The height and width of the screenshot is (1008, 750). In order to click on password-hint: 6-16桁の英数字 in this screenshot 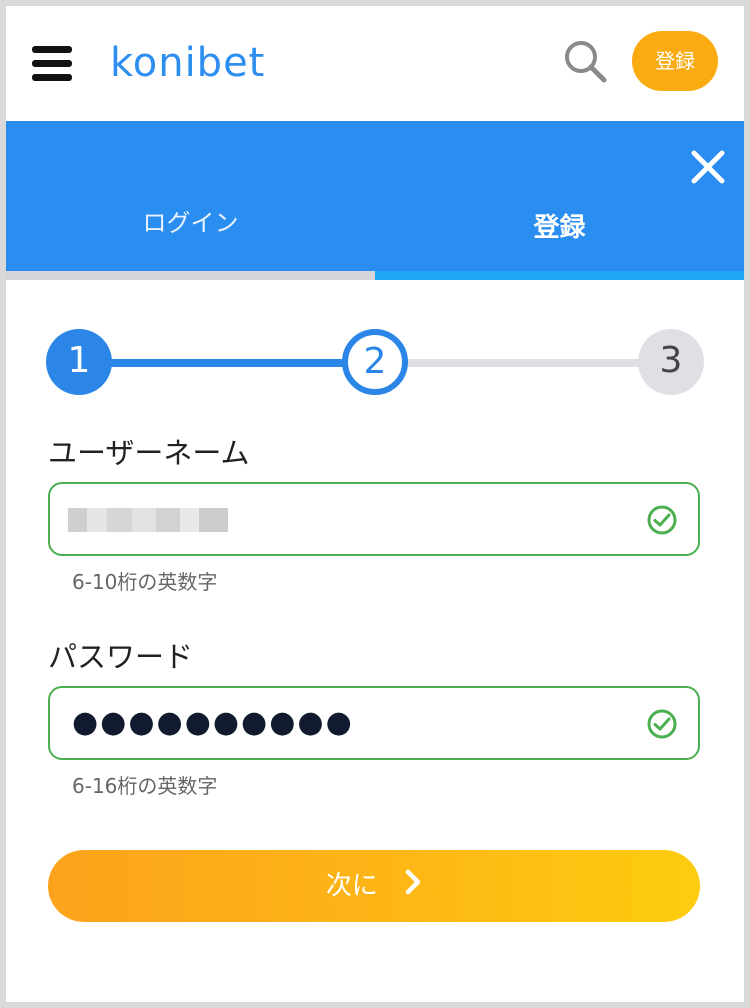, I will do `click(145, 786)`.